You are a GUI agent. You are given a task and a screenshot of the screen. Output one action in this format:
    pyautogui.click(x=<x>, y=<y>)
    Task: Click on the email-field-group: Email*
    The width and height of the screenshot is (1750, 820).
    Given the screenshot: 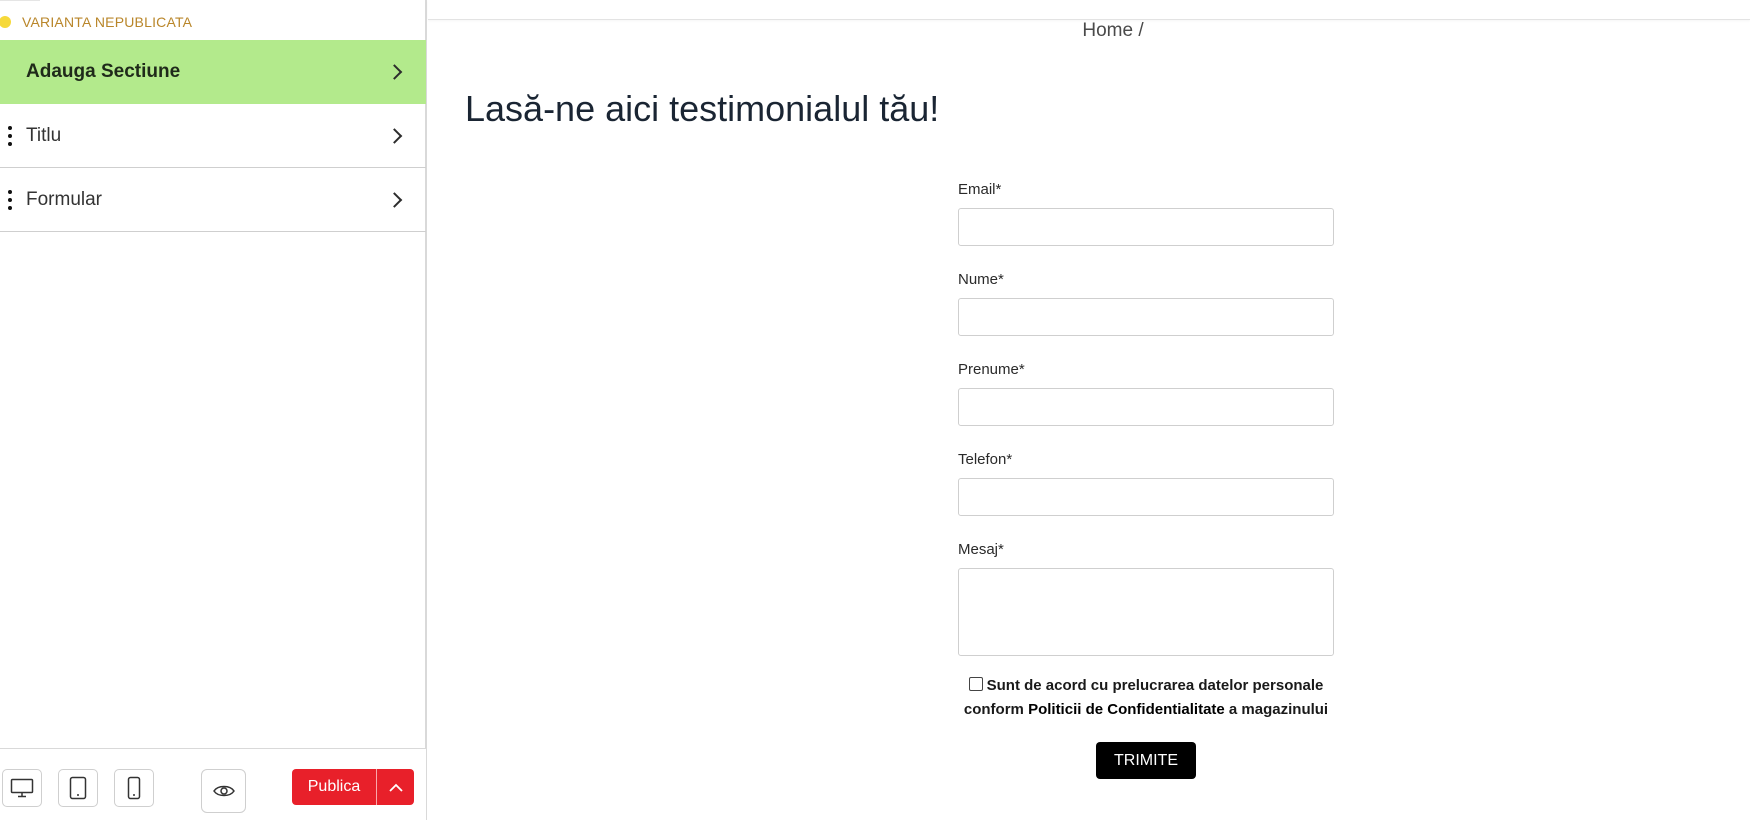 What is the action you would take?
    pyautogui.click(x=1146, y=213)
    